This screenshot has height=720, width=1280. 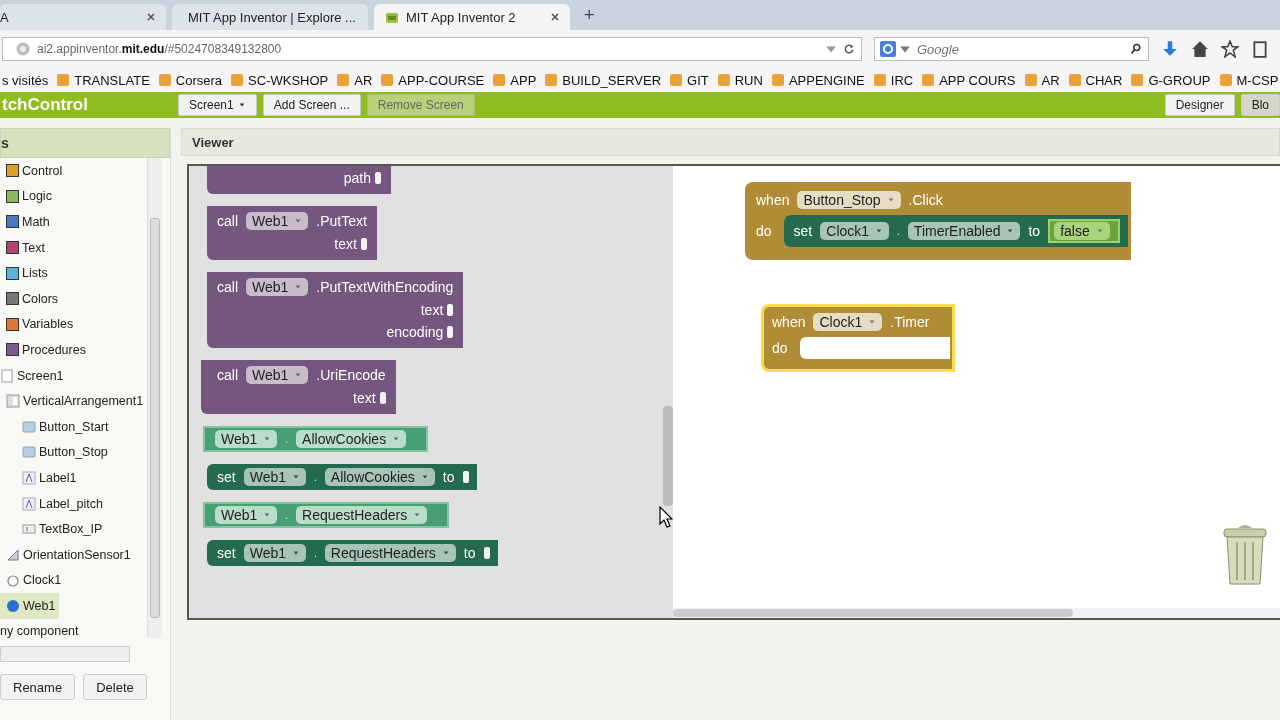 I want to click on panel-header: s, so click(x=85, y=143).